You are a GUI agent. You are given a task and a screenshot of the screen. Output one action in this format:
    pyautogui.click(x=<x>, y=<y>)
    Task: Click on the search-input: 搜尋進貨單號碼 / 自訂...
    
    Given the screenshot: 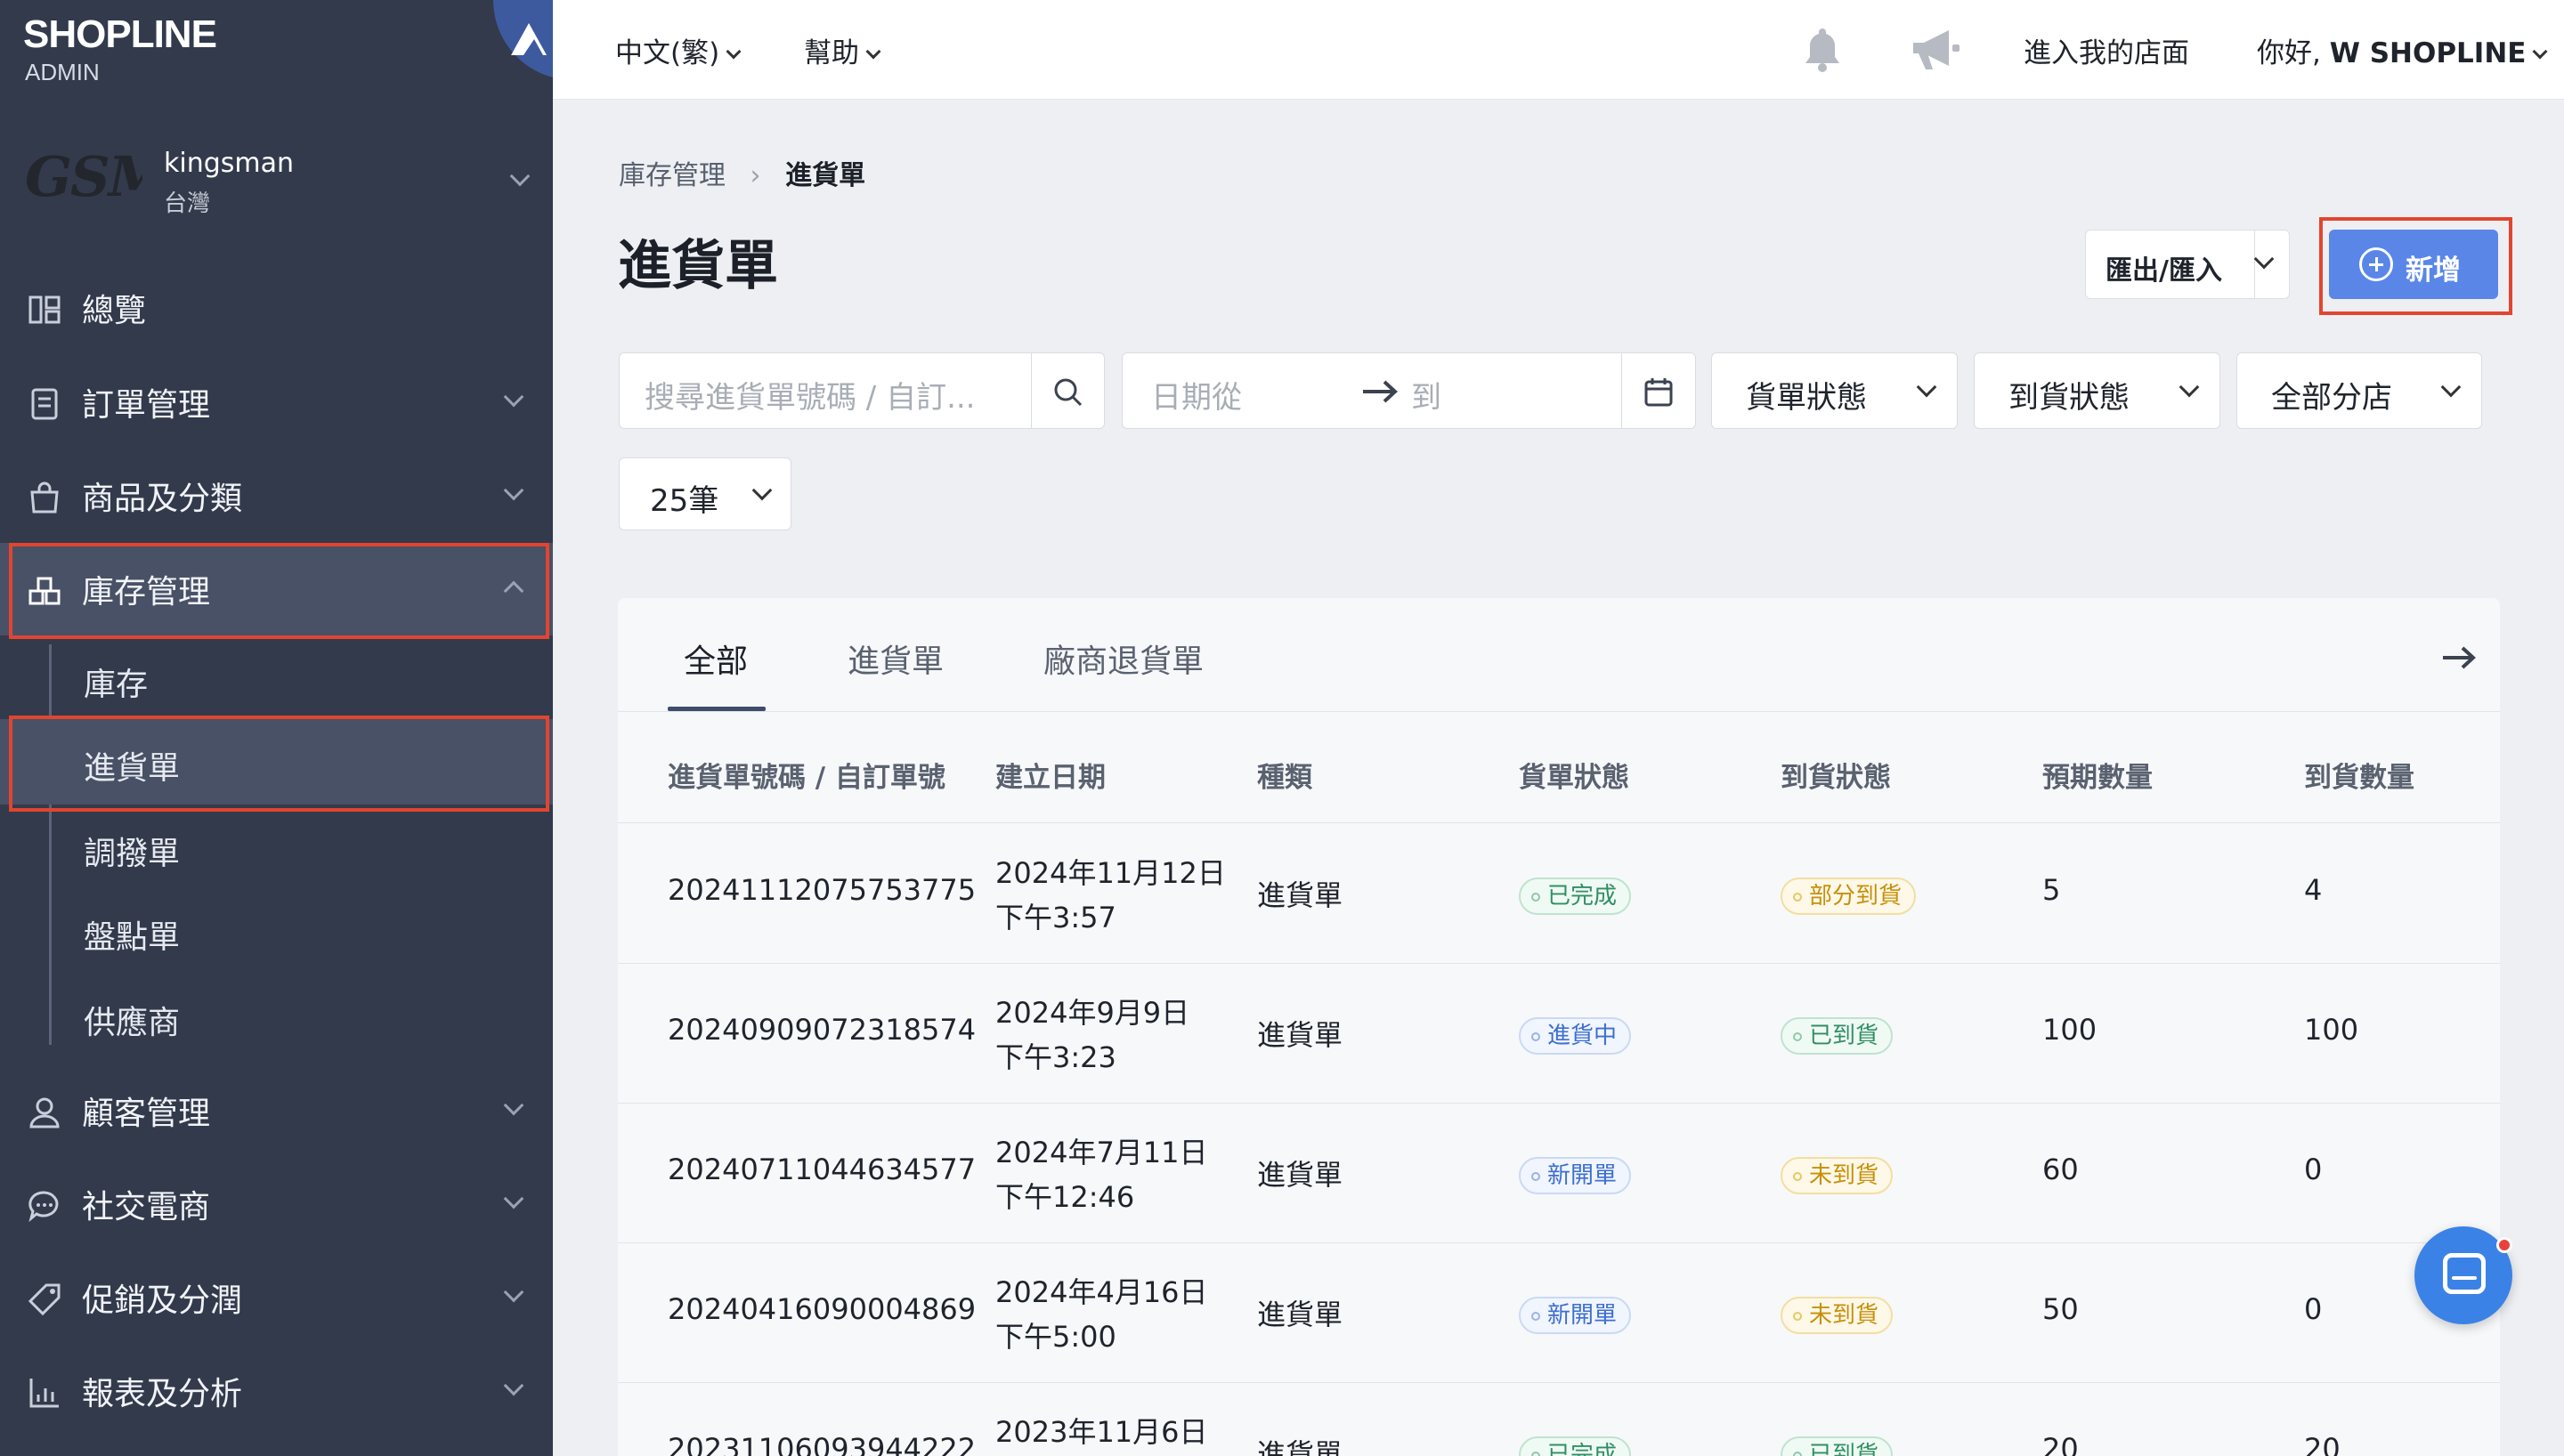 What is the action you would take?
    pyautogui.click(x=810, y=395)
    